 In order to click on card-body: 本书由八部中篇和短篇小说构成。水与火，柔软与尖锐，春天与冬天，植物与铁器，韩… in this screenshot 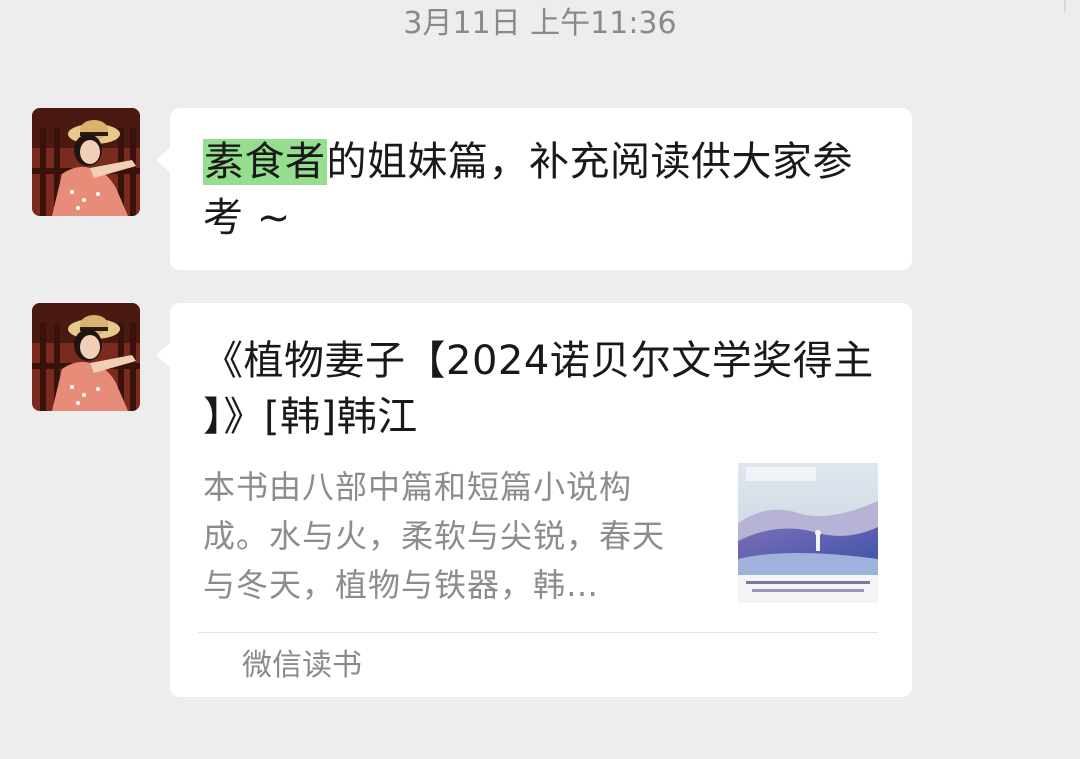, I will do `click(540, 533)`.